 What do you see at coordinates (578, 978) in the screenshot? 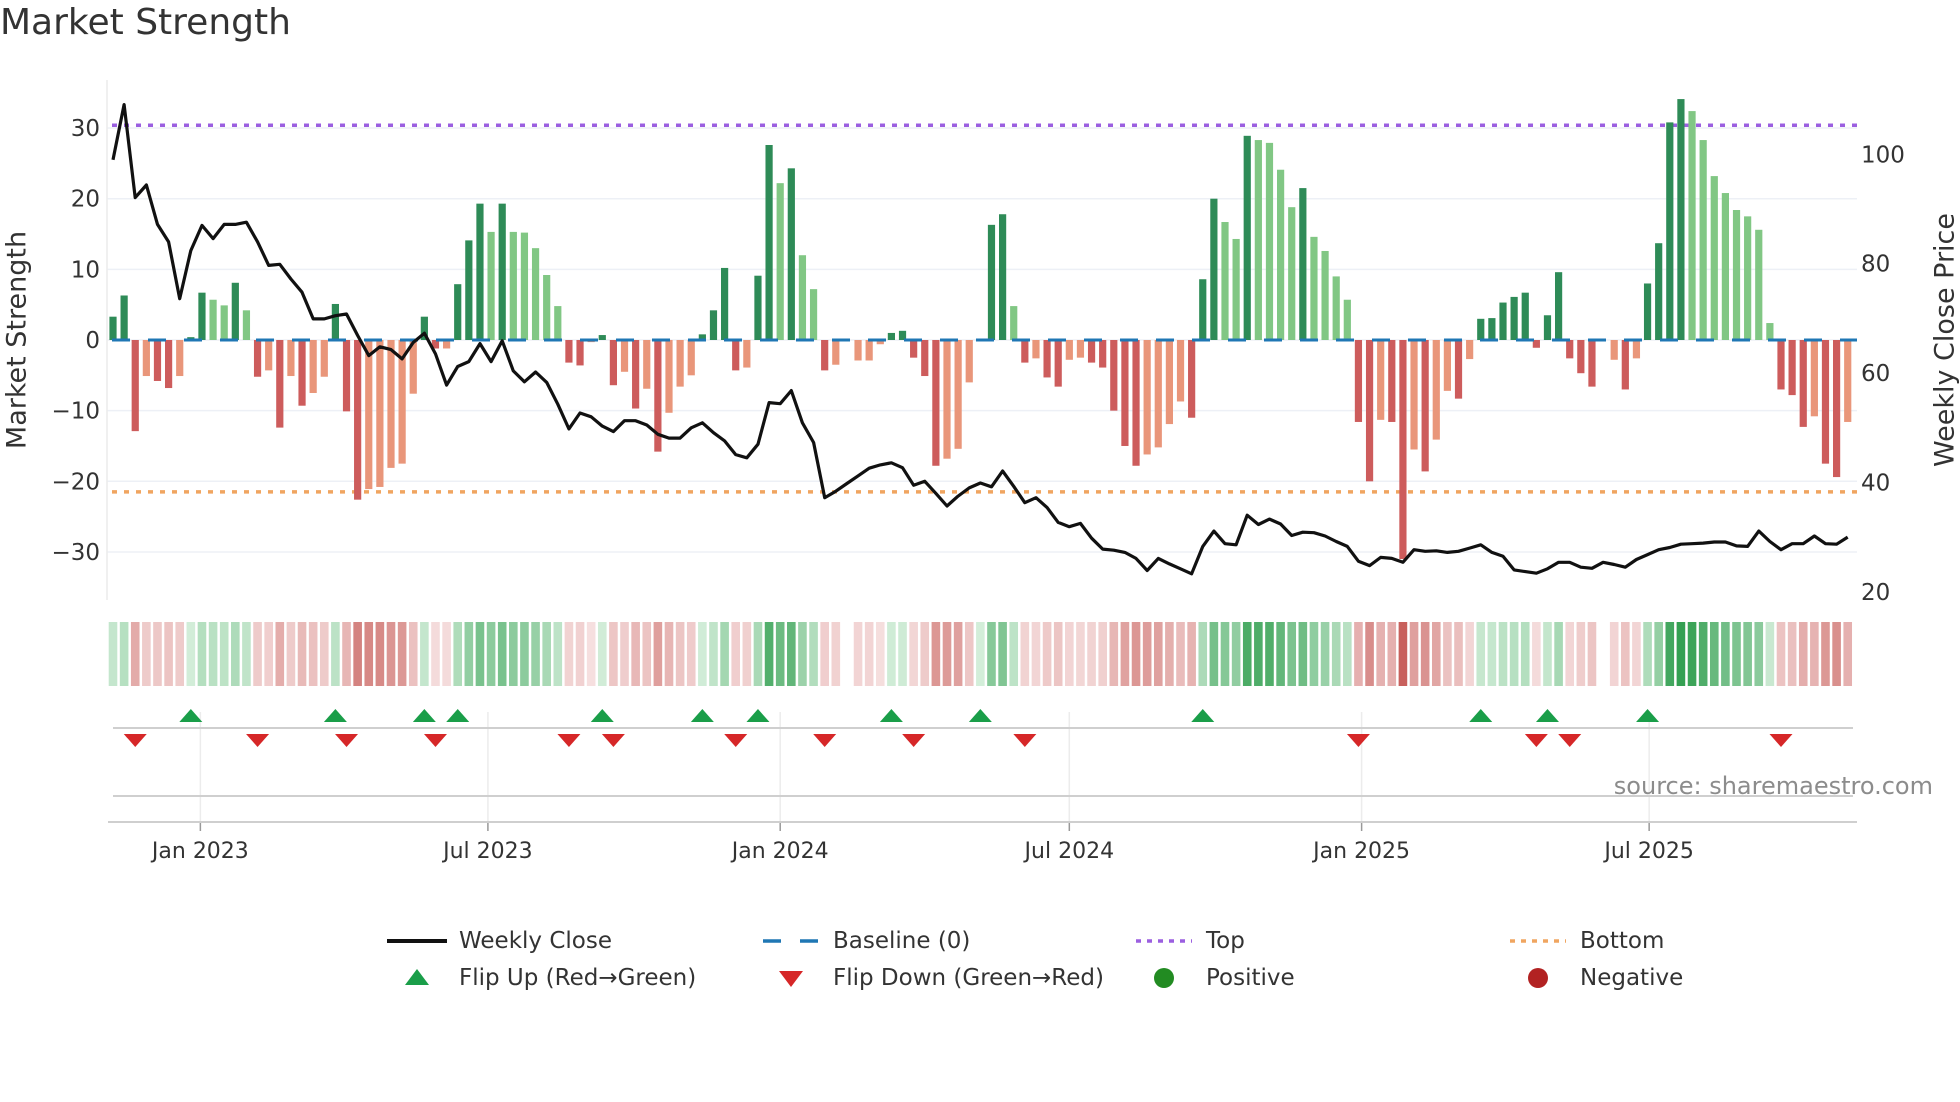
I see `legend-label: Flip Up (Red→Green)` at bounding box center [578, 978].